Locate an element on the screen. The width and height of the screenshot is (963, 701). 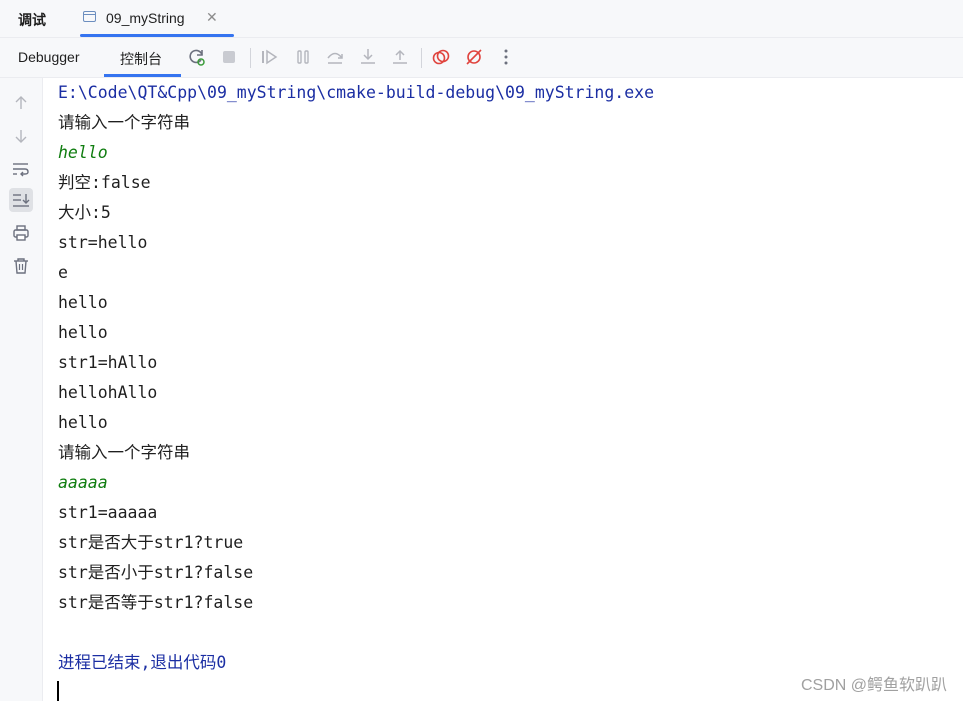
console-line-output is located at coordinates (510, 635).